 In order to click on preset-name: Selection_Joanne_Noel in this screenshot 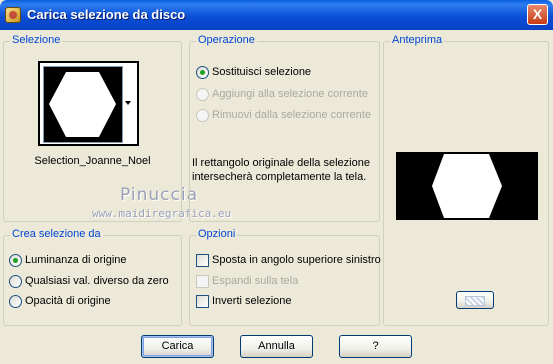, I will do `click(92, 161)`.